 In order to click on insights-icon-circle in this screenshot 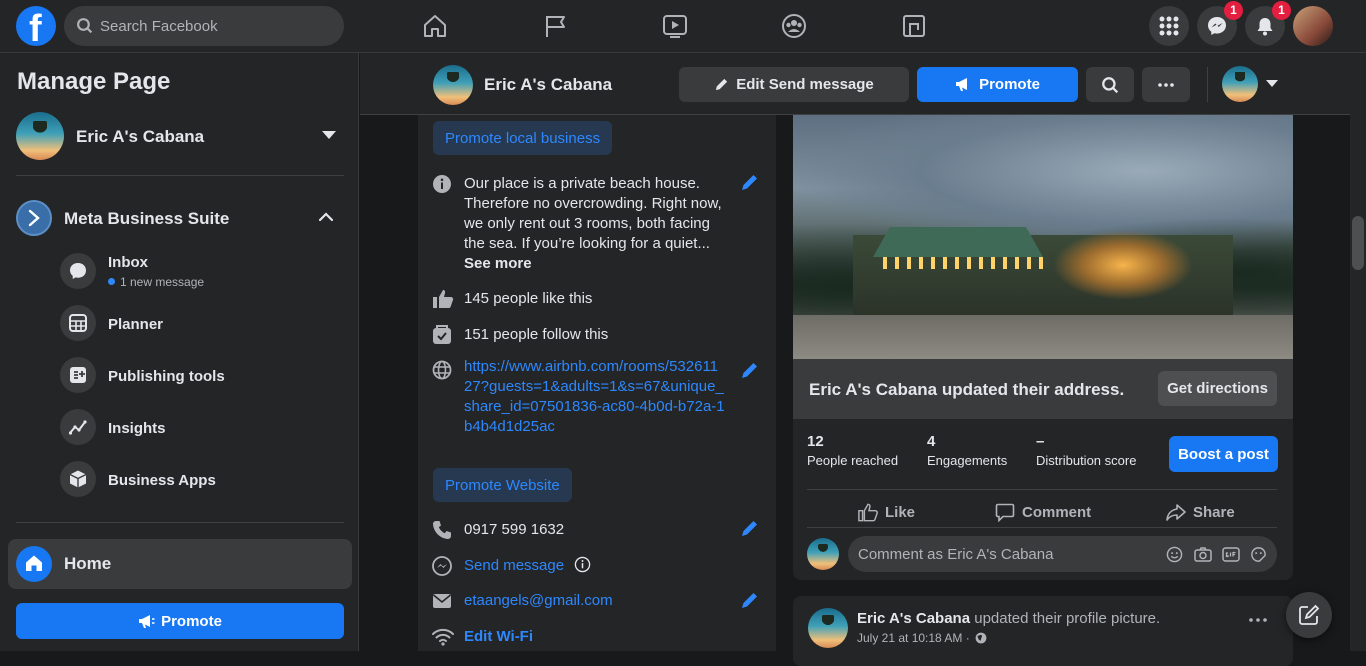, I will do `click(78, 427)`.